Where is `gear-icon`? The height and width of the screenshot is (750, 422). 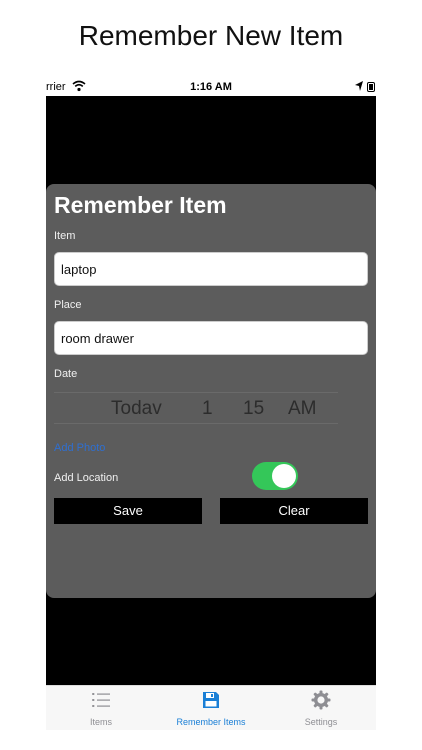 gear-icon is located at coordinates (321, 700).